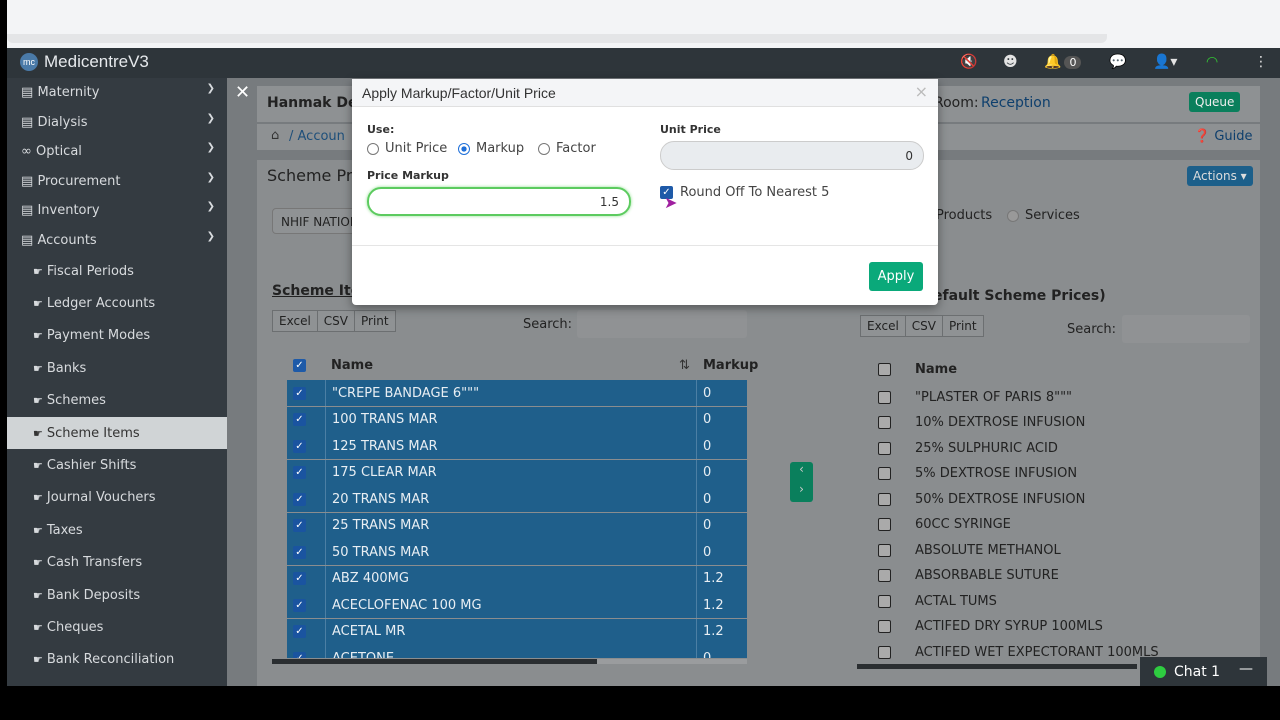 Image resolution: width=1280 pixels, height=720 pixels. I want to click on sidebar-item-dialysis: ▤ Dialysis ❯, so click(117, 123).